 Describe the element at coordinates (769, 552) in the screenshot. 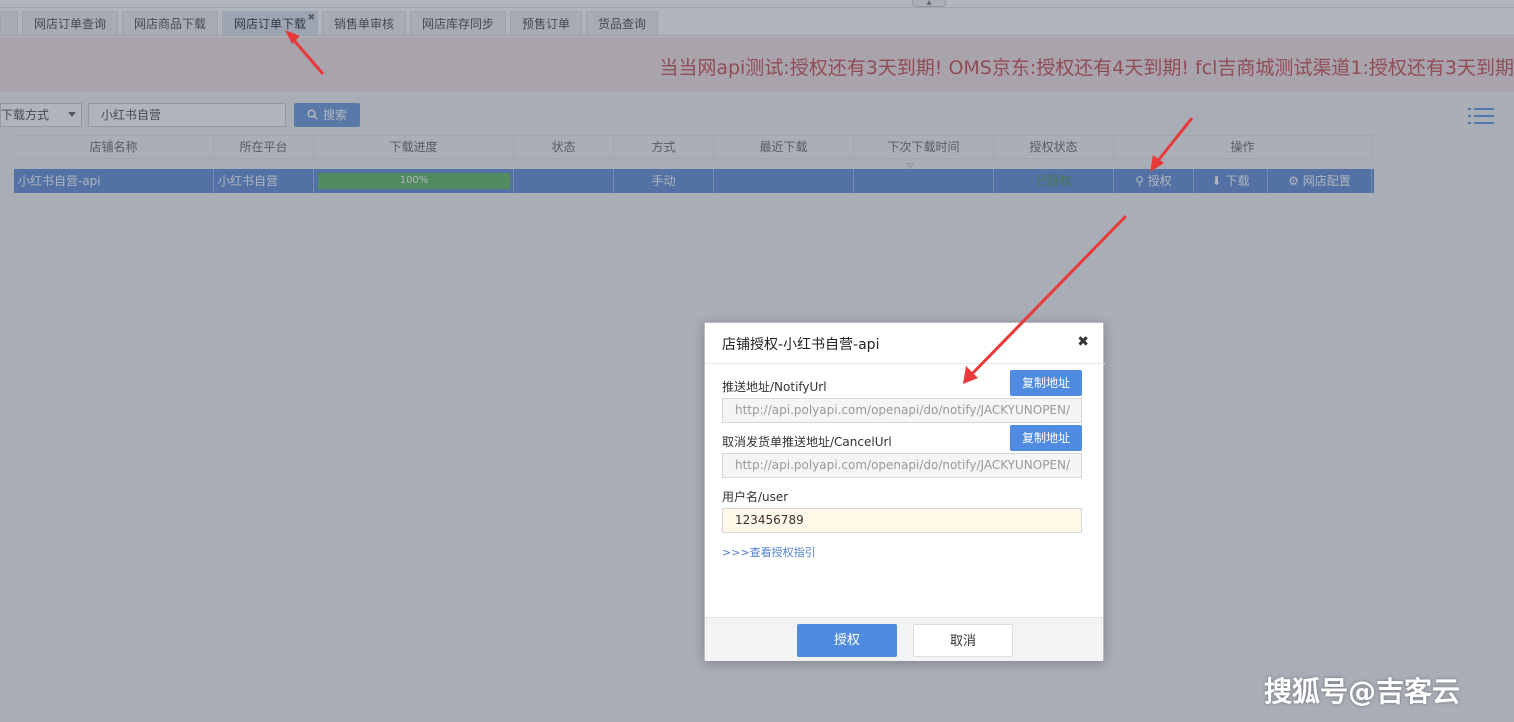

I see `auth-guide-link: >>>查看授权指引` at that location.